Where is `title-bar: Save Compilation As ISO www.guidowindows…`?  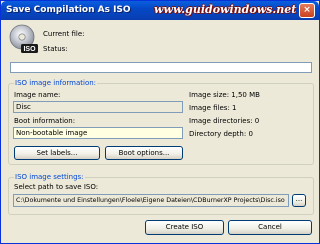 title-bar: Save Compilation As ISO www.guidowindows… is located at coordinates (160, 10).